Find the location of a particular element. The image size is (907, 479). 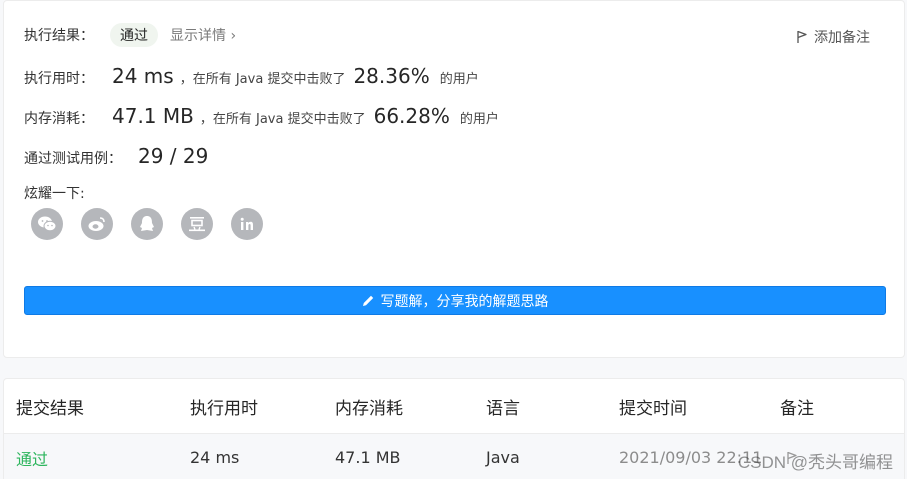

result-row: 执行结果： 通过 显示详情 › is located at coordinates (130, 35).